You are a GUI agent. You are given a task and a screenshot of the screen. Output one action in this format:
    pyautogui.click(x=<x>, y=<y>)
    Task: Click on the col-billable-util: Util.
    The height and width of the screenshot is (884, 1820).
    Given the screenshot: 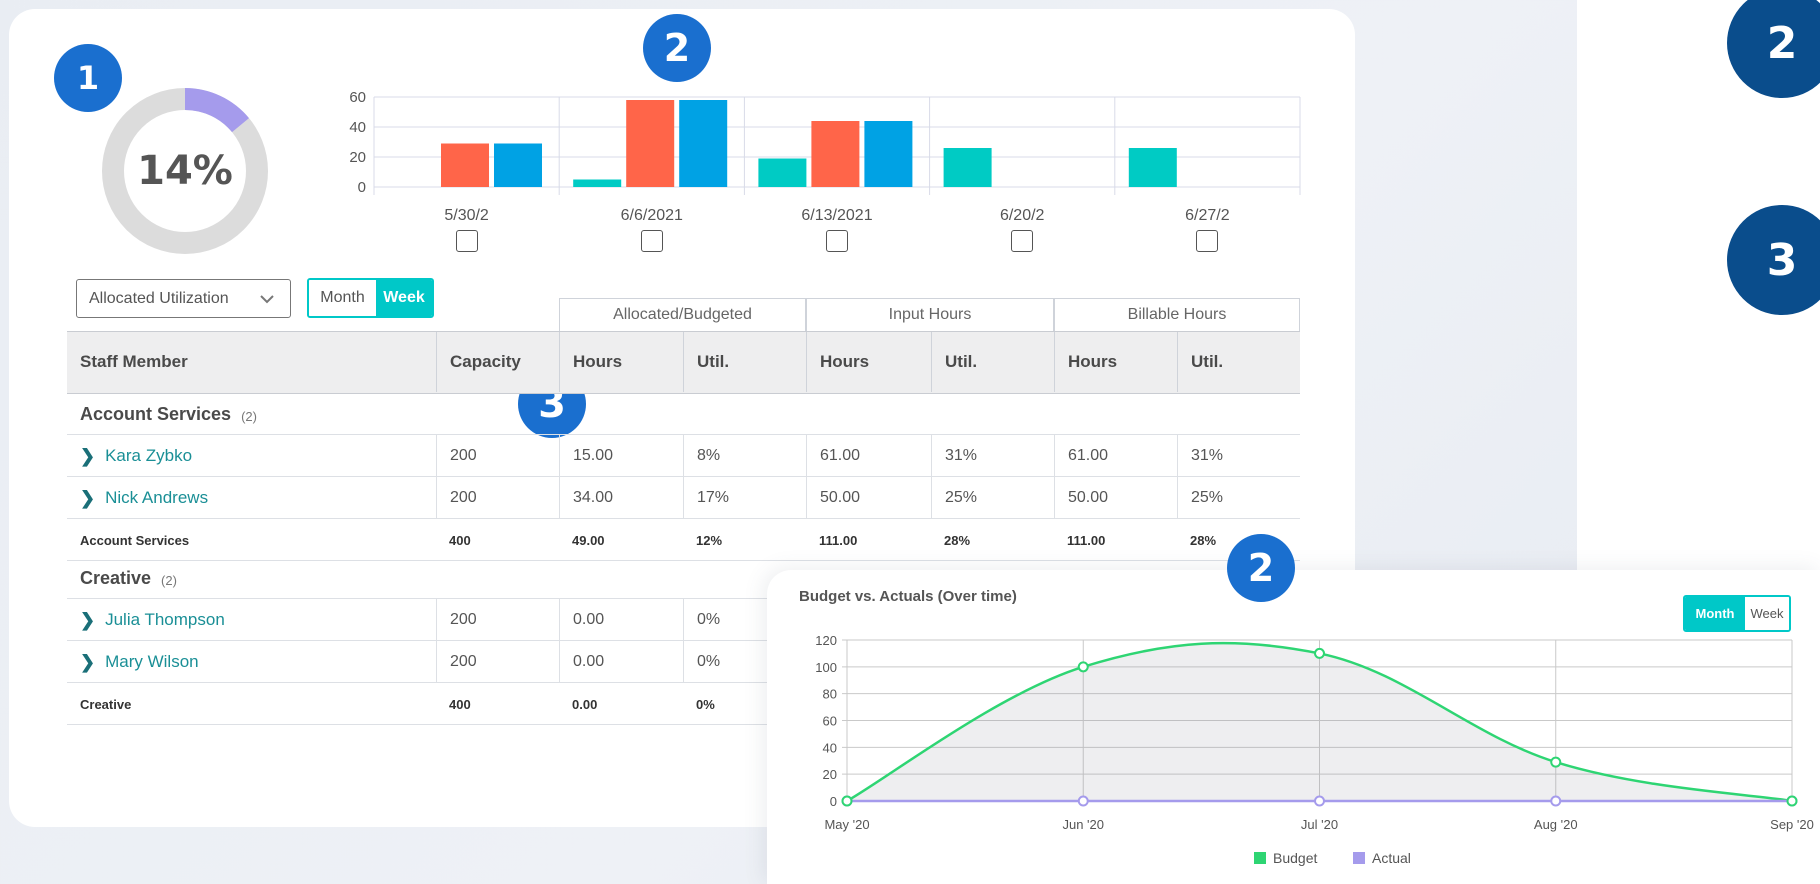 What is the action you would take?
    pyautogui.click(x=1238, y=362)
    